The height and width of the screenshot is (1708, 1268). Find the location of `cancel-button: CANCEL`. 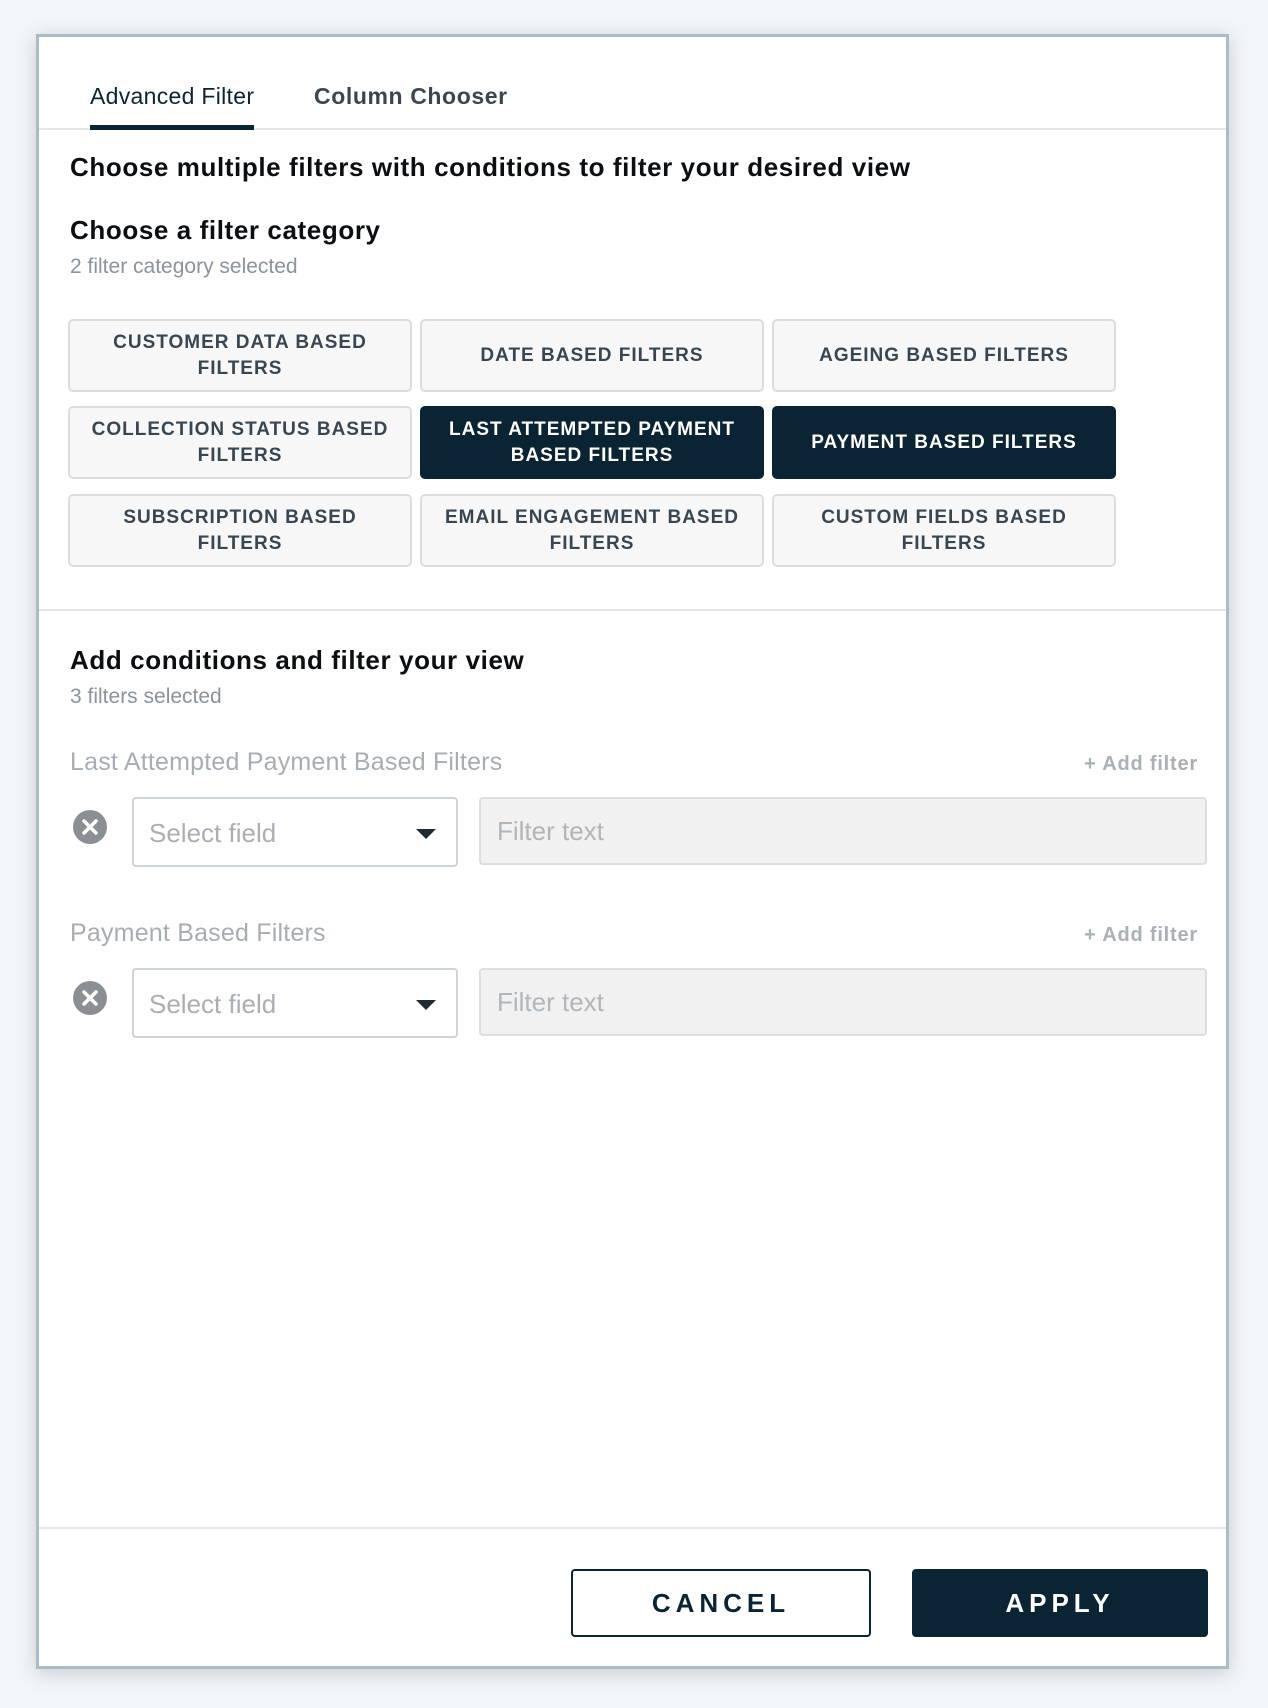

cancel-button: CANCEL is located at coordinates (721, 1603).